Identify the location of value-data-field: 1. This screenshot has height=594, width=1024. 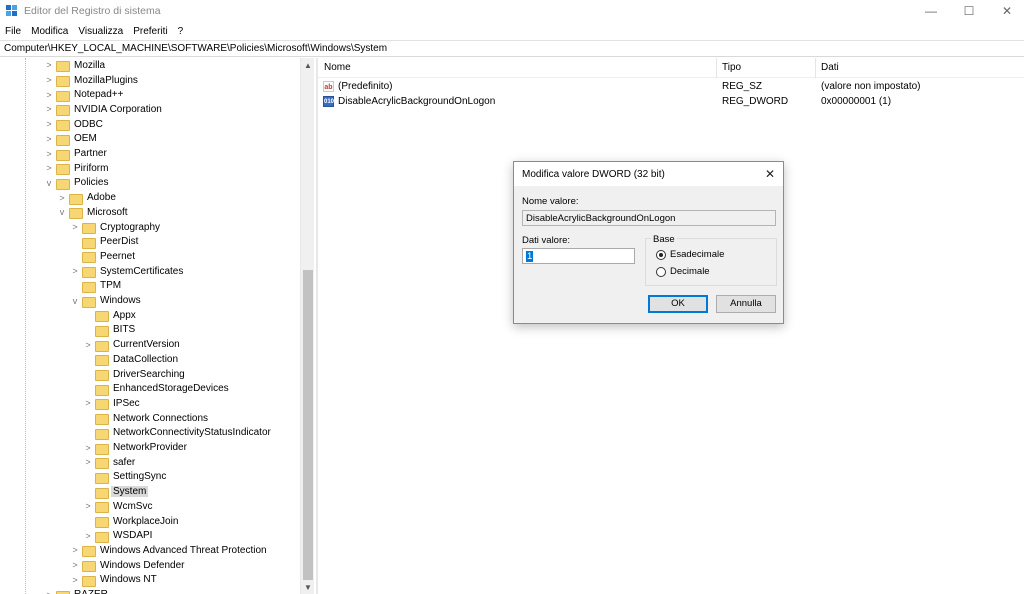
(578, 256).